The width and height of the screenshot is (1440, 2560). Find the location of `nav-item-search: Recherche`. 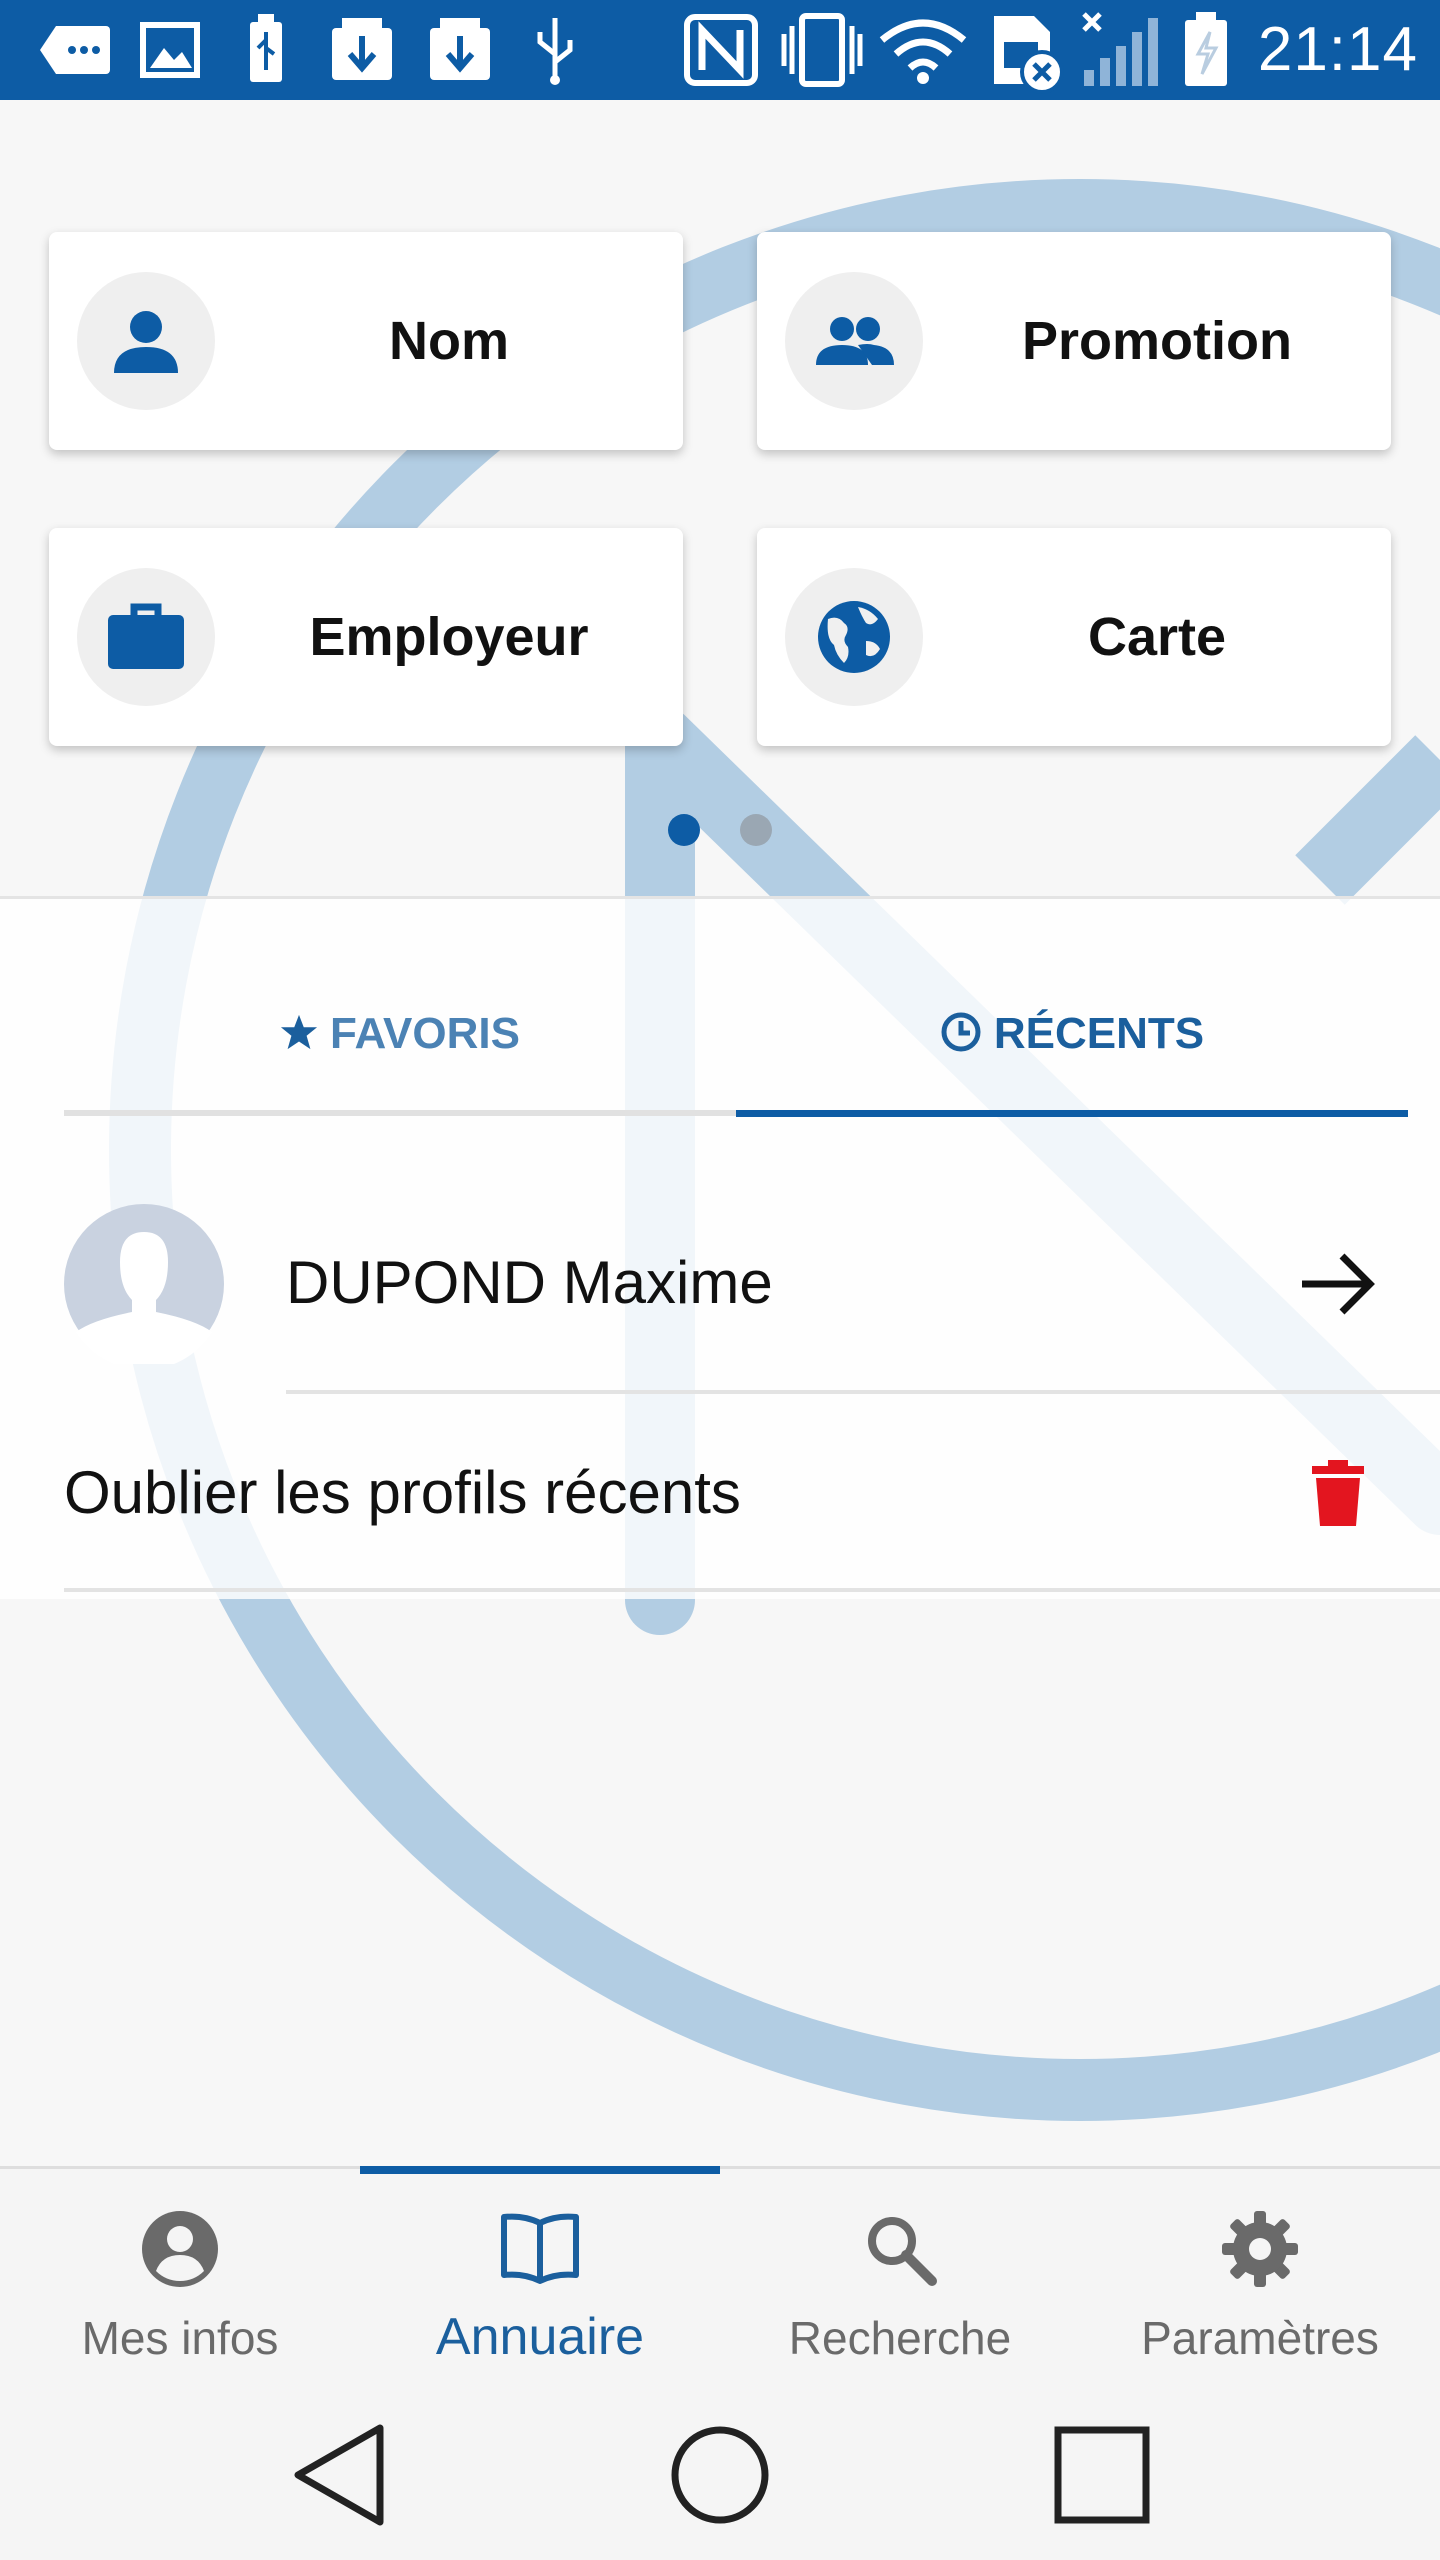

nav-item-search: Recherche is located at coordinates (900, 2286).